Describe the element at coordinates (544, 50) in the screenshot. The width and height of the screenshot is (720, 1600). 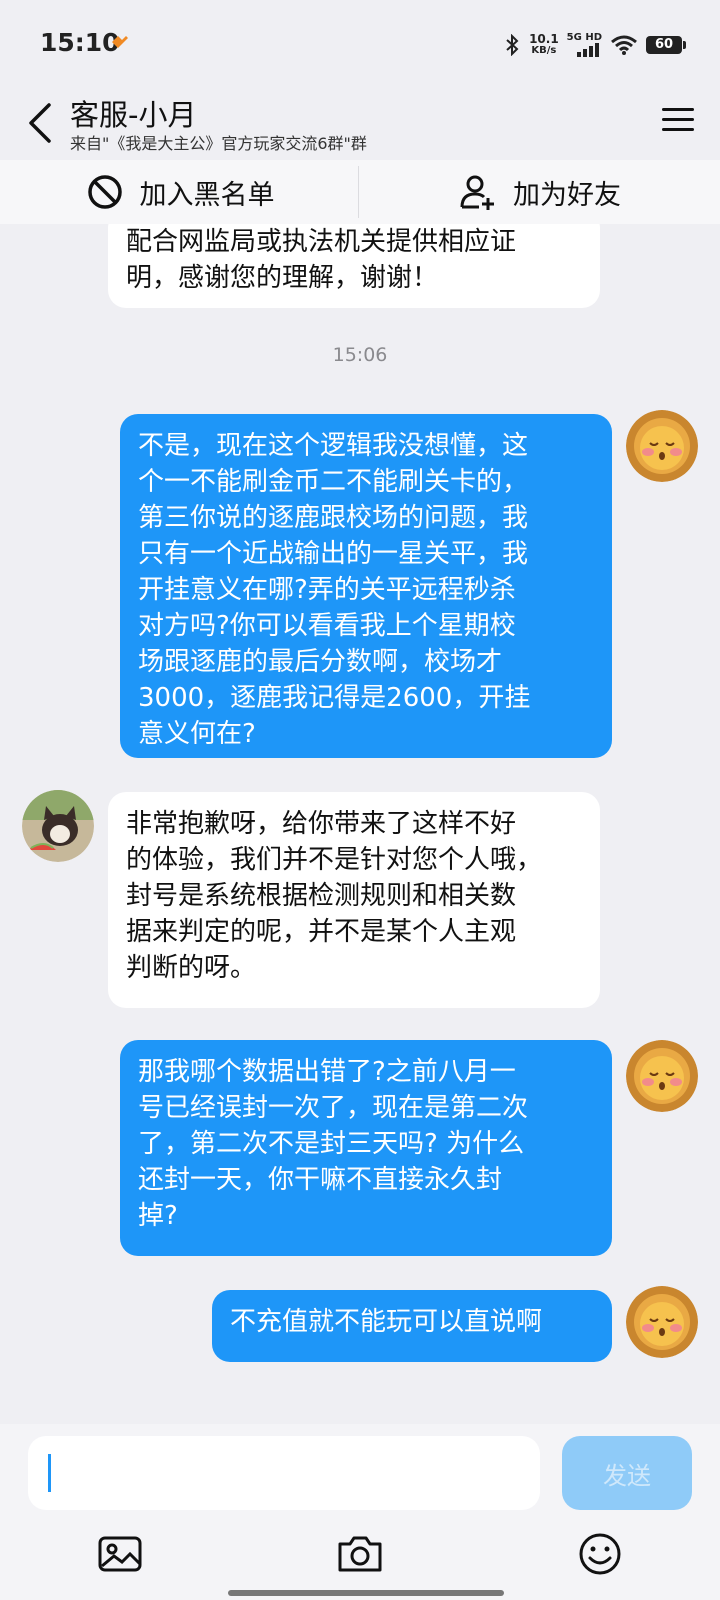
I see `network-speed-unit: KB/s` at that location.